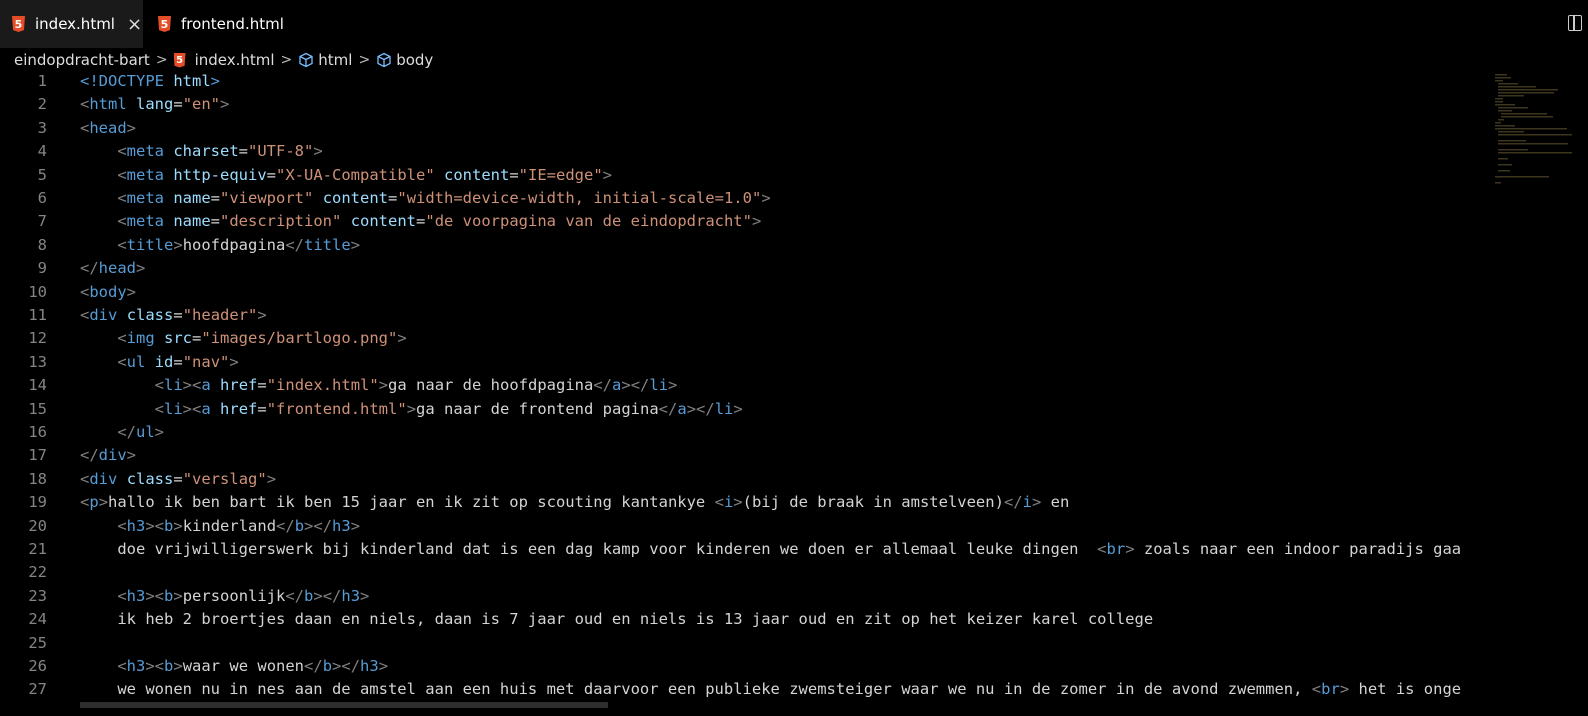 This screenshot has width=1588, height=716. I want to click on code-line: 16 </ul>, so click(745, 434).